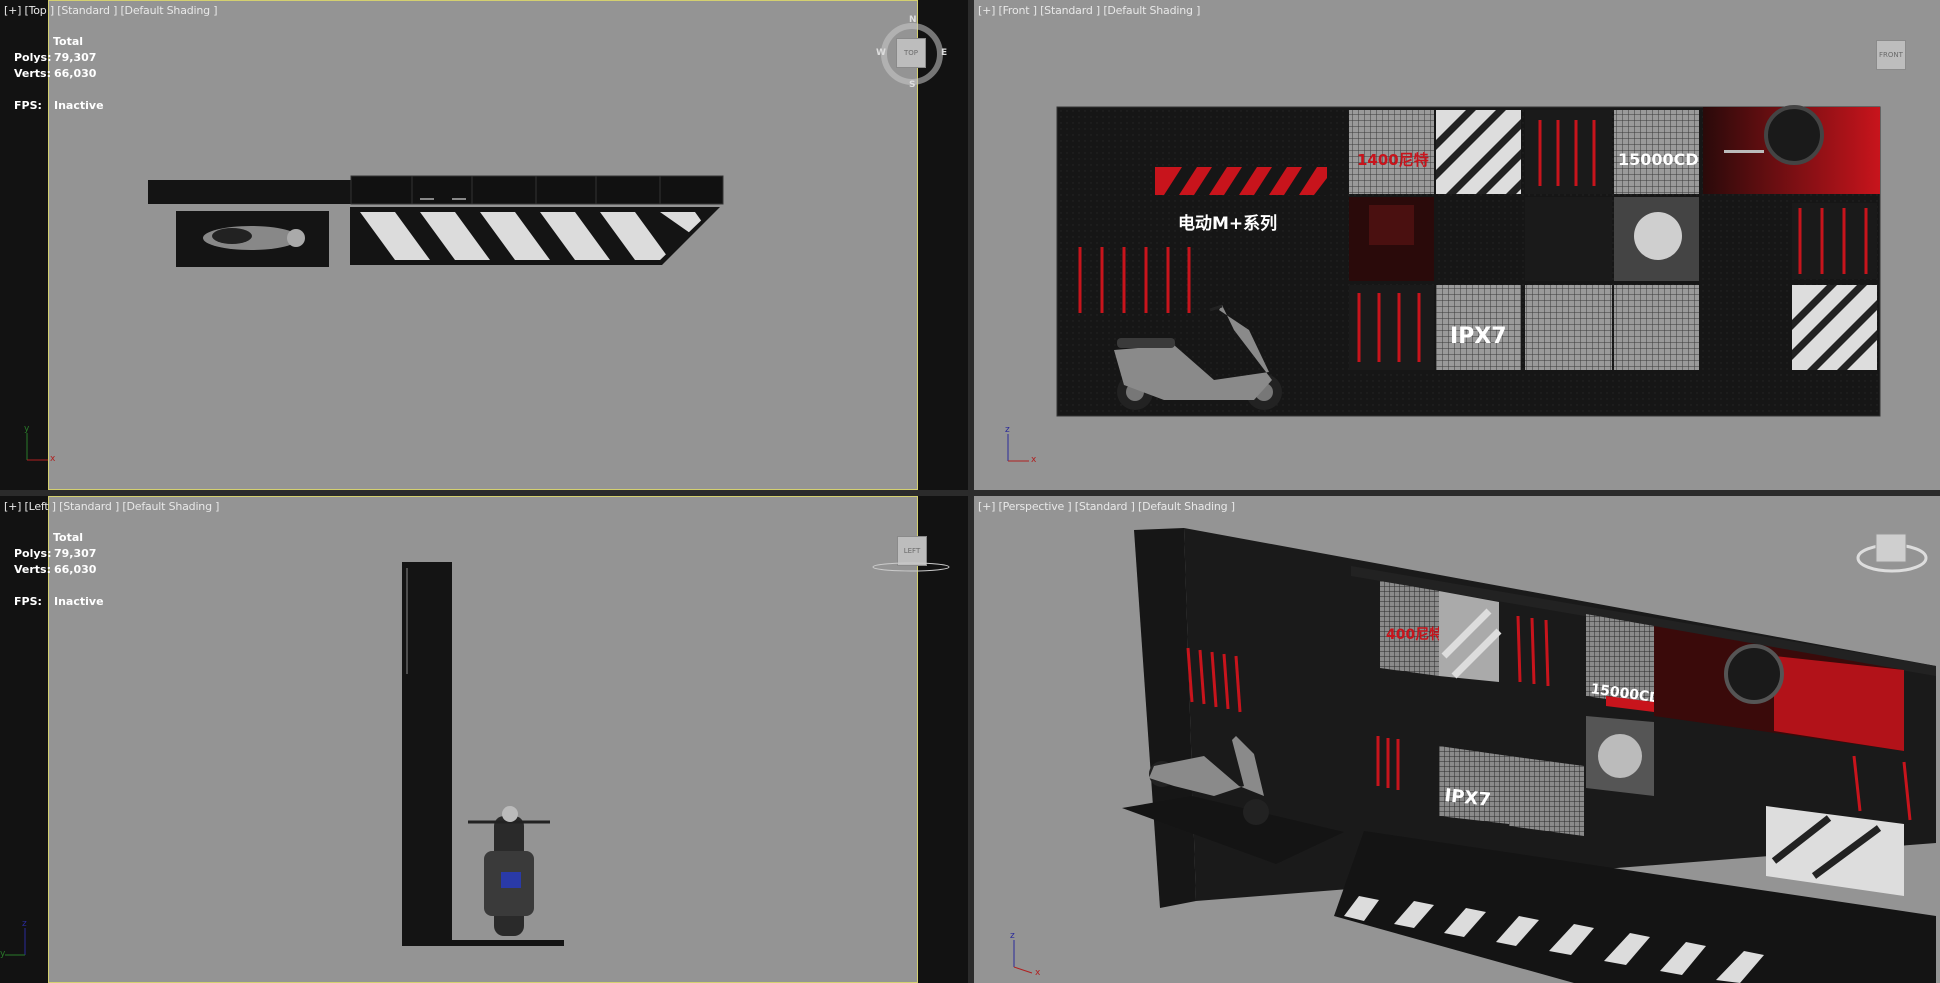  What do you see at coordinates (427, 753) in the screenshot?
I see `wall-side` at bounding box center [427, 753].